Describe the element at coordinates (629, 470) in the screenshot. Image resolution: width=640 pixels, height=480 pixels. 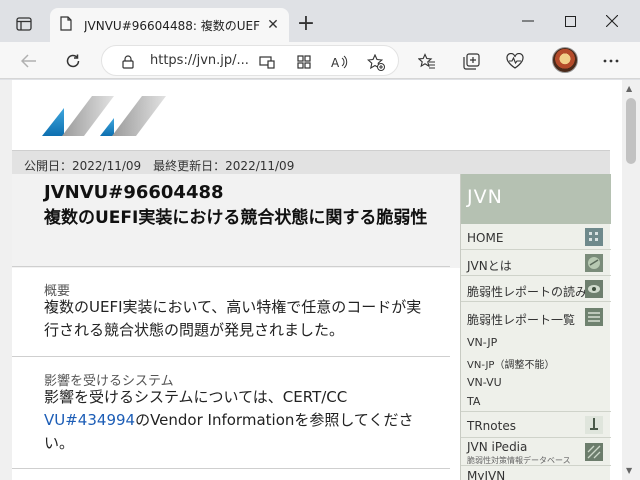
I see `scroll-down-icon: ▼` at that location.